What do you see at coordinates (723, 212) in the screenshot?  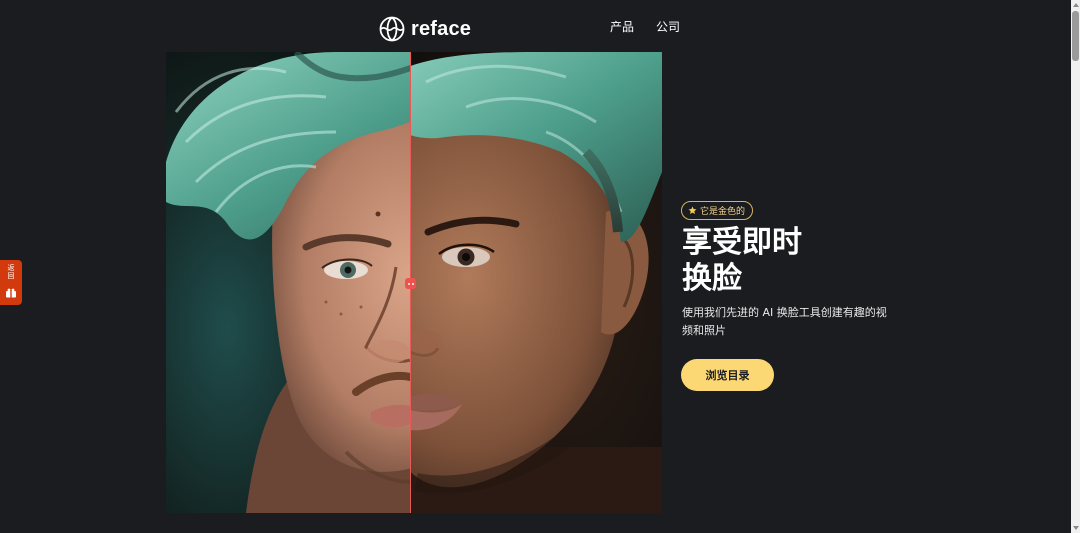 I see `badge-label: 它是金色的` at bounding box center [723, 212].